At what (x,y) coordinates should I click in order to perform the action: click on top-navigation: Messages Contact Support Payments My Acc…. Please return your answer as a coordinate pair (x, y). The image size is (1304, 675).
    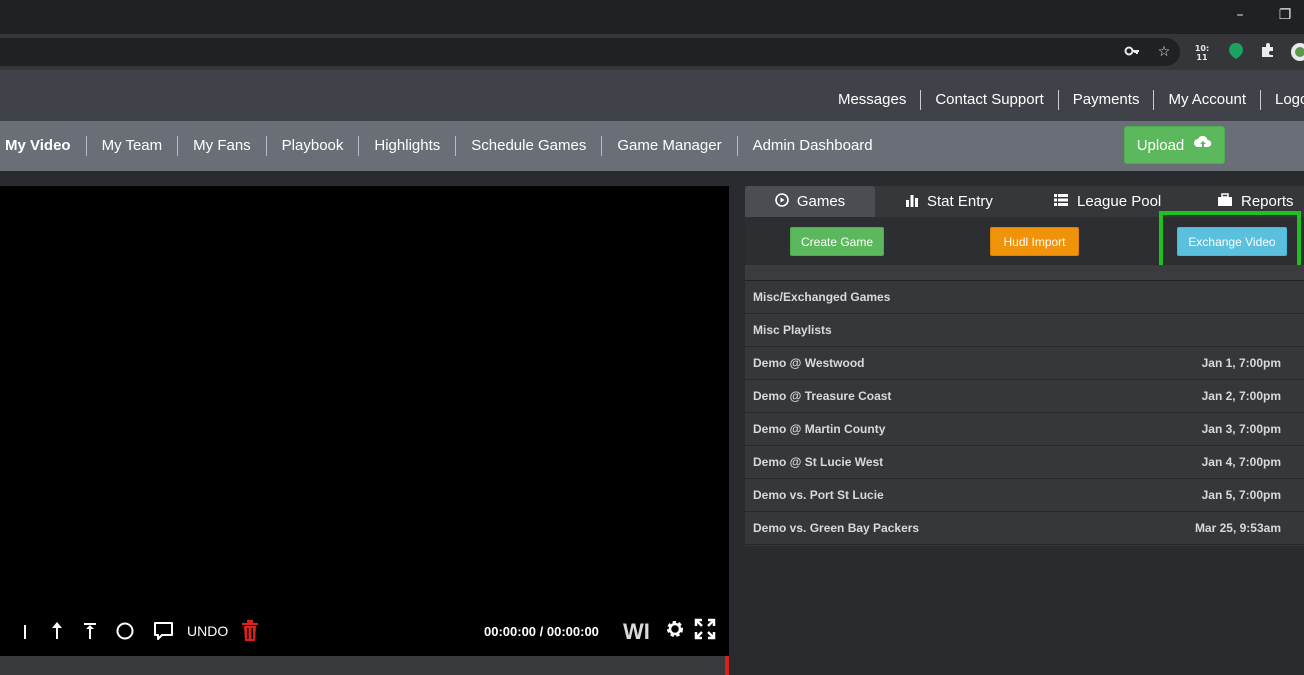
    Looking at the image, I should click on (652, 95).